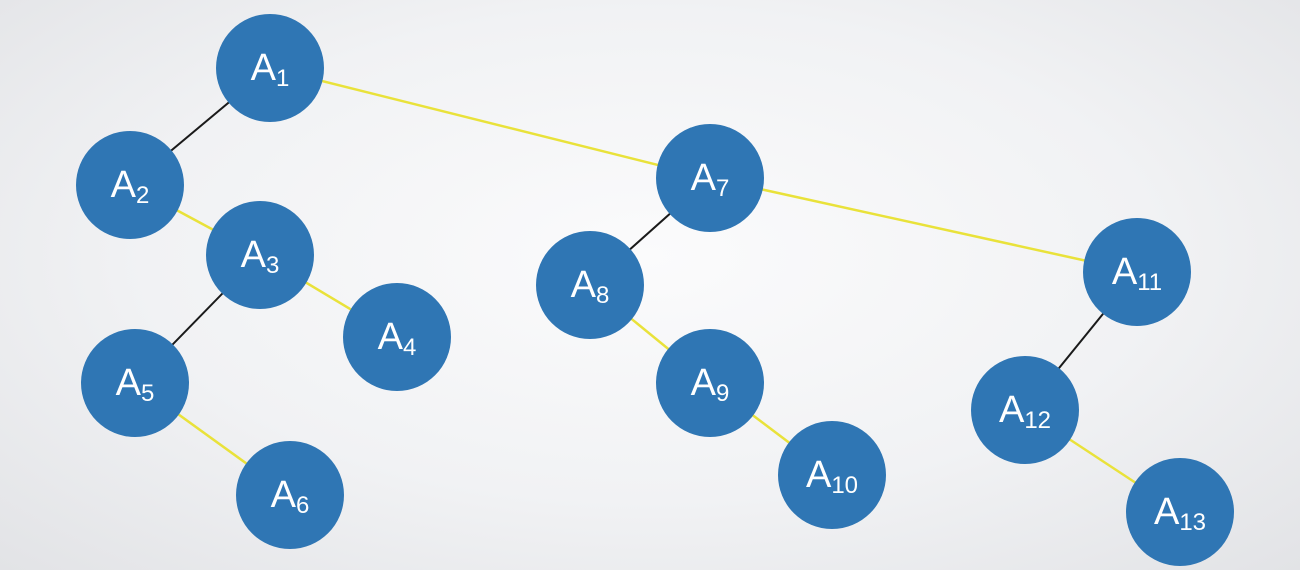 The height and width of the screenshot is (570, 1300). Describe the element at coordinates (1037, 420) in the screenshot. I see `node-label-subscript: 12` at that location.